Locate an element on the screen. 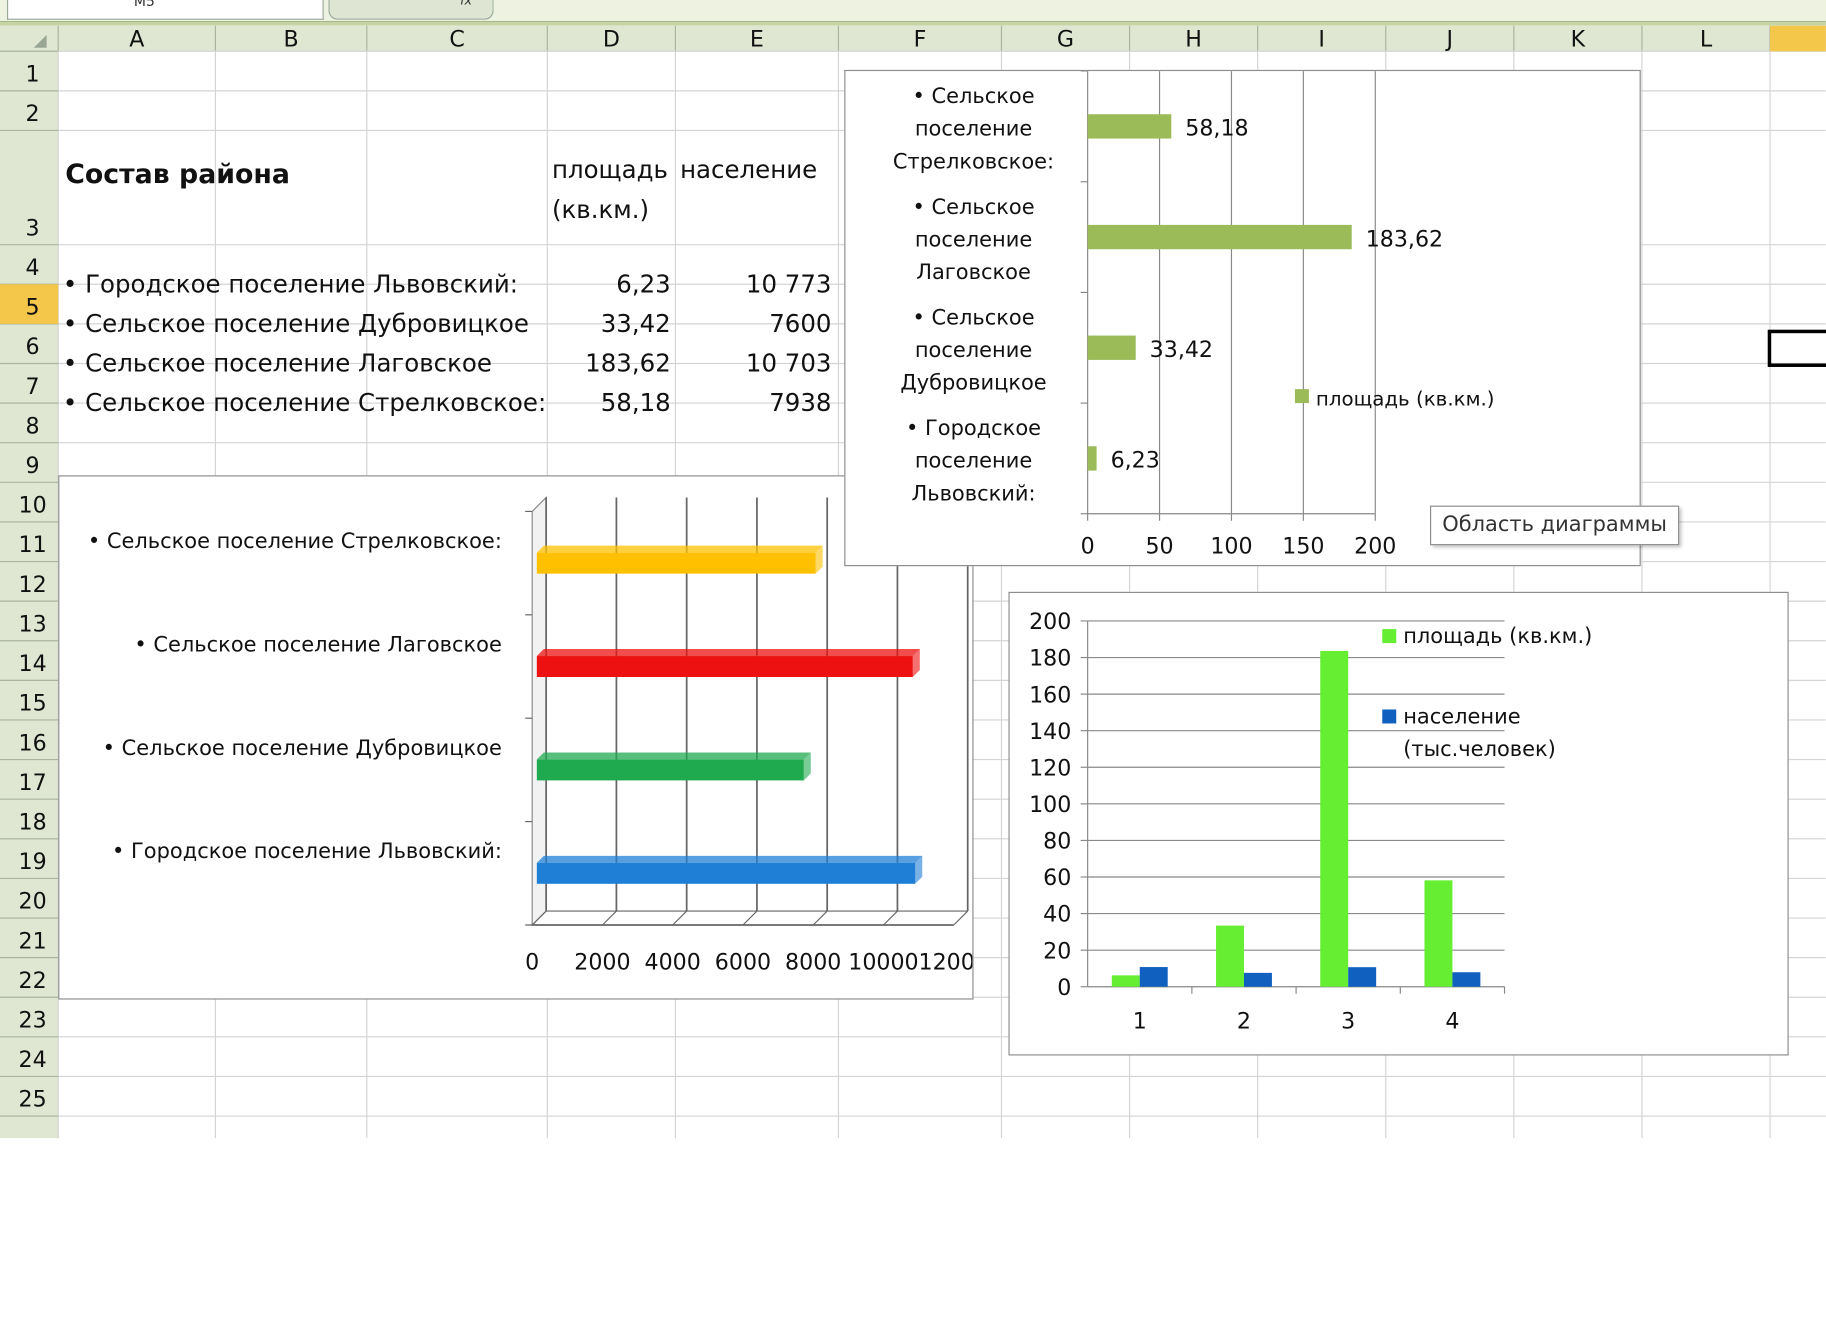 This screenshot has height=1325, width=1826. area-category-label-2-3: Дубровицкое is located at coordinates (973, 383).